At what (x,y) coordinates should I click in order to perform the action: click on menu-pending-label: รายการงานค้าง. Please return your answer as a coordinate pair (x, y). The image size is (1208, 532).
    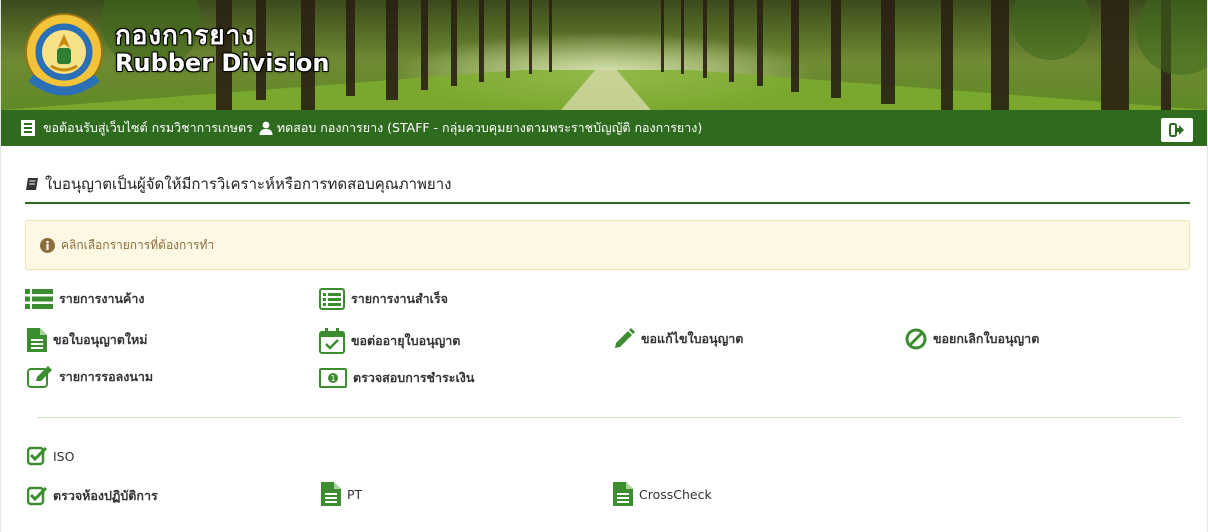
    Looking at the image, I should click on (102, 298).